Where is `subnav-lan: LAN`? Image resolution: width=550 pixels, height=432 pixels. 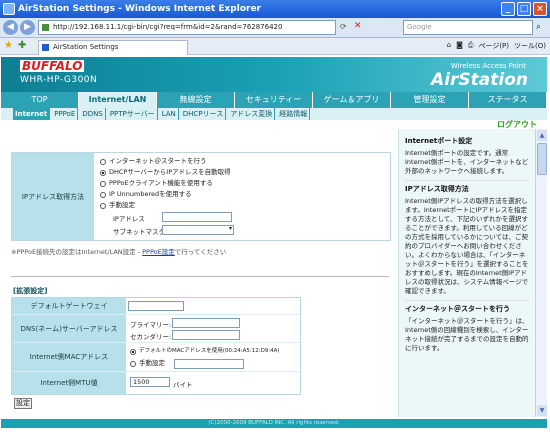 subnav-lan: LAN is located at coordinates (169, 114).